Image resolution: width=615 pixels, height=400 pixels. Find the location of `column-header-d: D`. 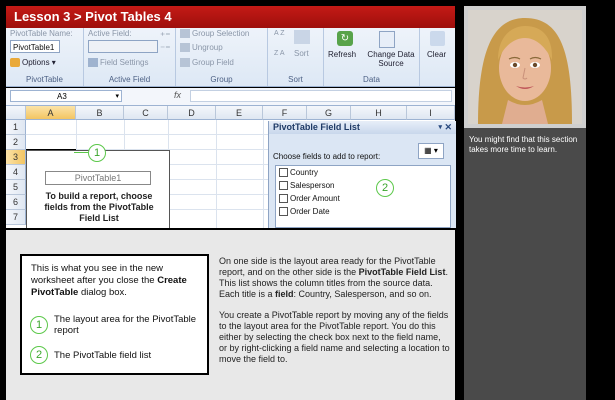

column-header-d: D is located at coordinates (192, 113).